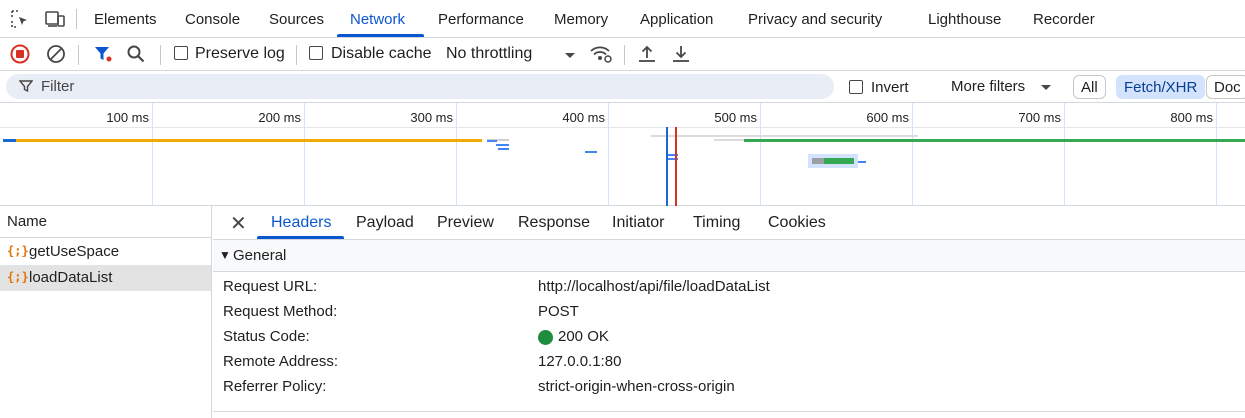  What do you see at coordinates (558, 311) in the screenshot?
I see `header-value: POST` at bounding box center [558, 311].